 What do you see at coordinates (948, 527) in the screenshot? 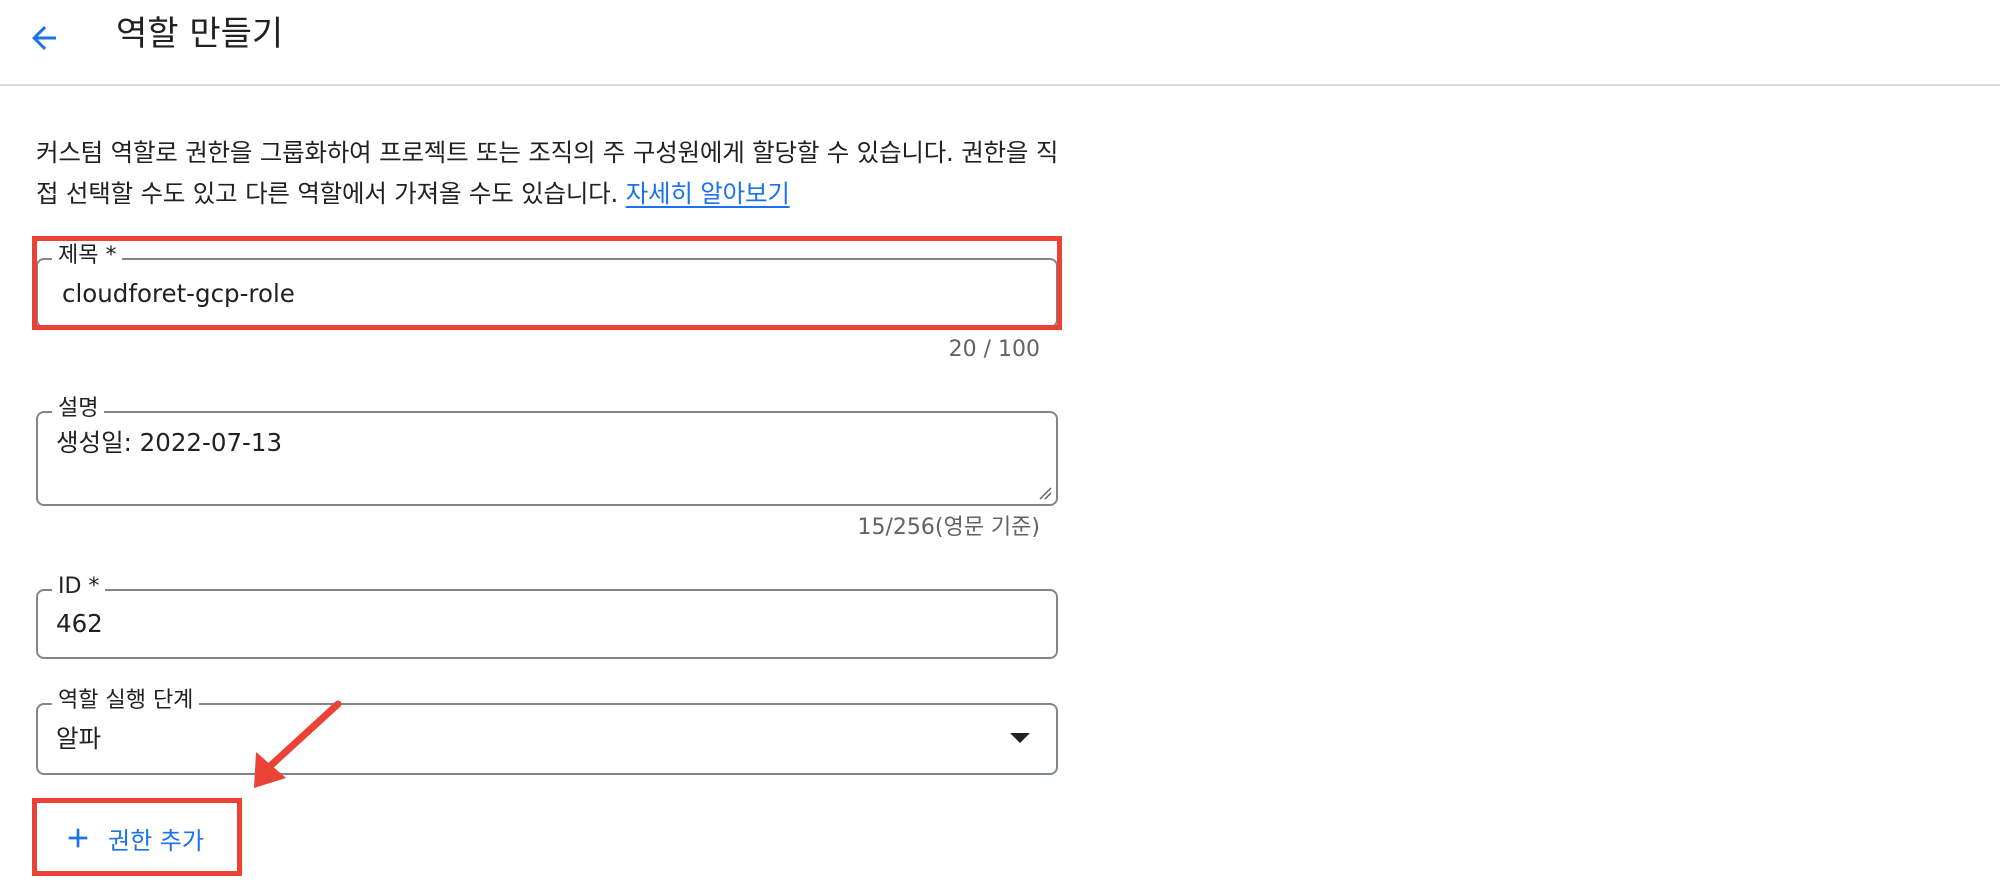
I see `description-char-counter: 15/256(영문 기준)` at bounding box center [948, 527].